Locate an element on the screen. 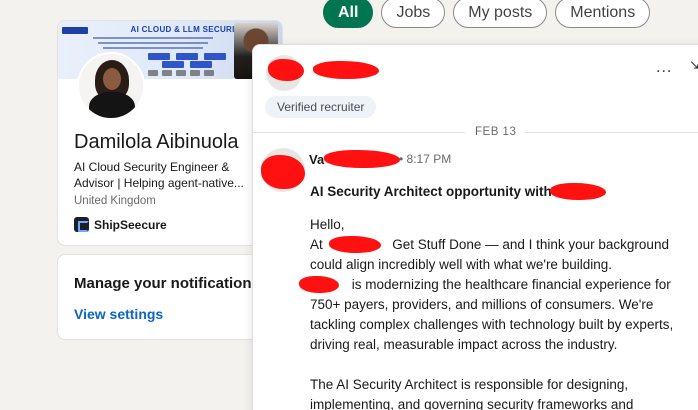 This screenshot has height=410, width=698. redacted-company-subject is located at coordinates (578, 191).